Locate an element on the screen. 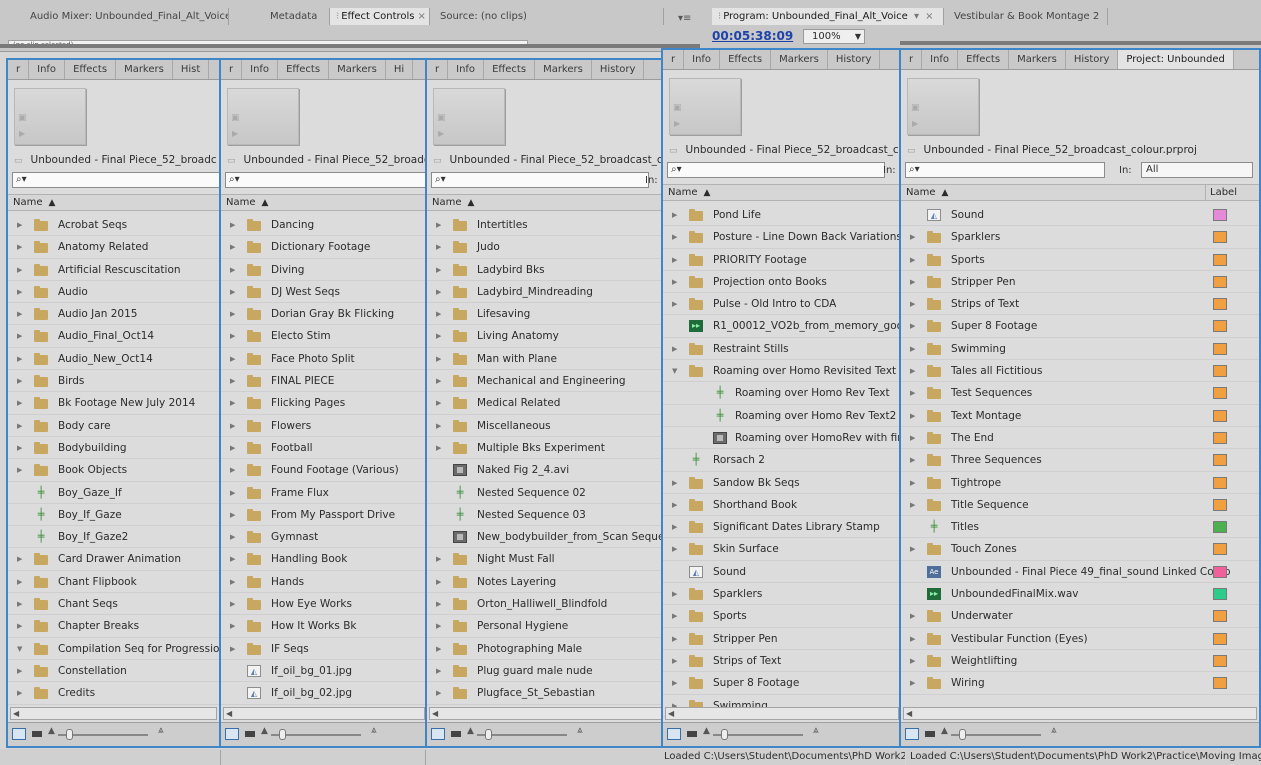 The height and width of the screenshot is (765, 1261). project-item-row: ▶ Artificial Rescuscitation is located at coordinates (113, 270).